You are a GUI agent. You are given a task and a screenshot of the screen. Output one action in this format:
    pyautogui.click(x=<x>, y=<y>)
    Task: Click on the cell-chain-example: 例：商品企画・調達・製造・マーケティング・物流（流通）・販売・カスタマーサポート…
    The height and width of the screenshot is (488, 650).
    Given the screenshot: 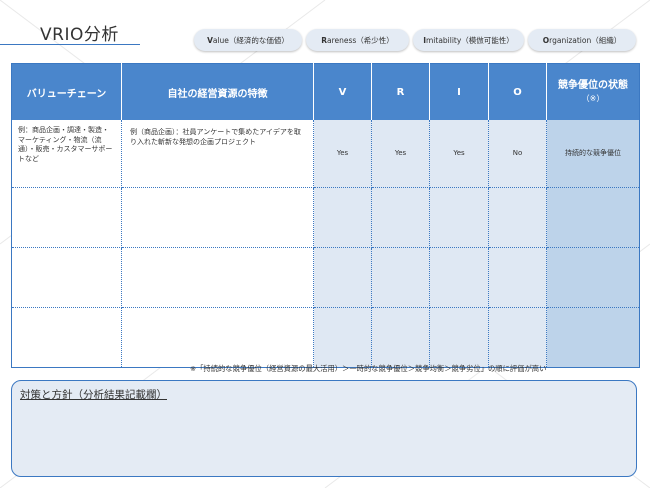 What is the action you would take?
    pyautogui.click(x=66, y=154)
    